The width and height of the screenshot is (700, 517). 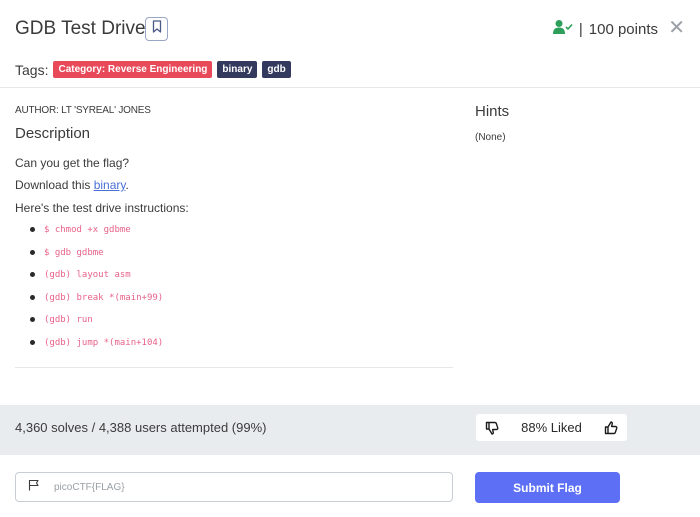 I want to click on download-prefix: Download this, so click(x=54, y=185).